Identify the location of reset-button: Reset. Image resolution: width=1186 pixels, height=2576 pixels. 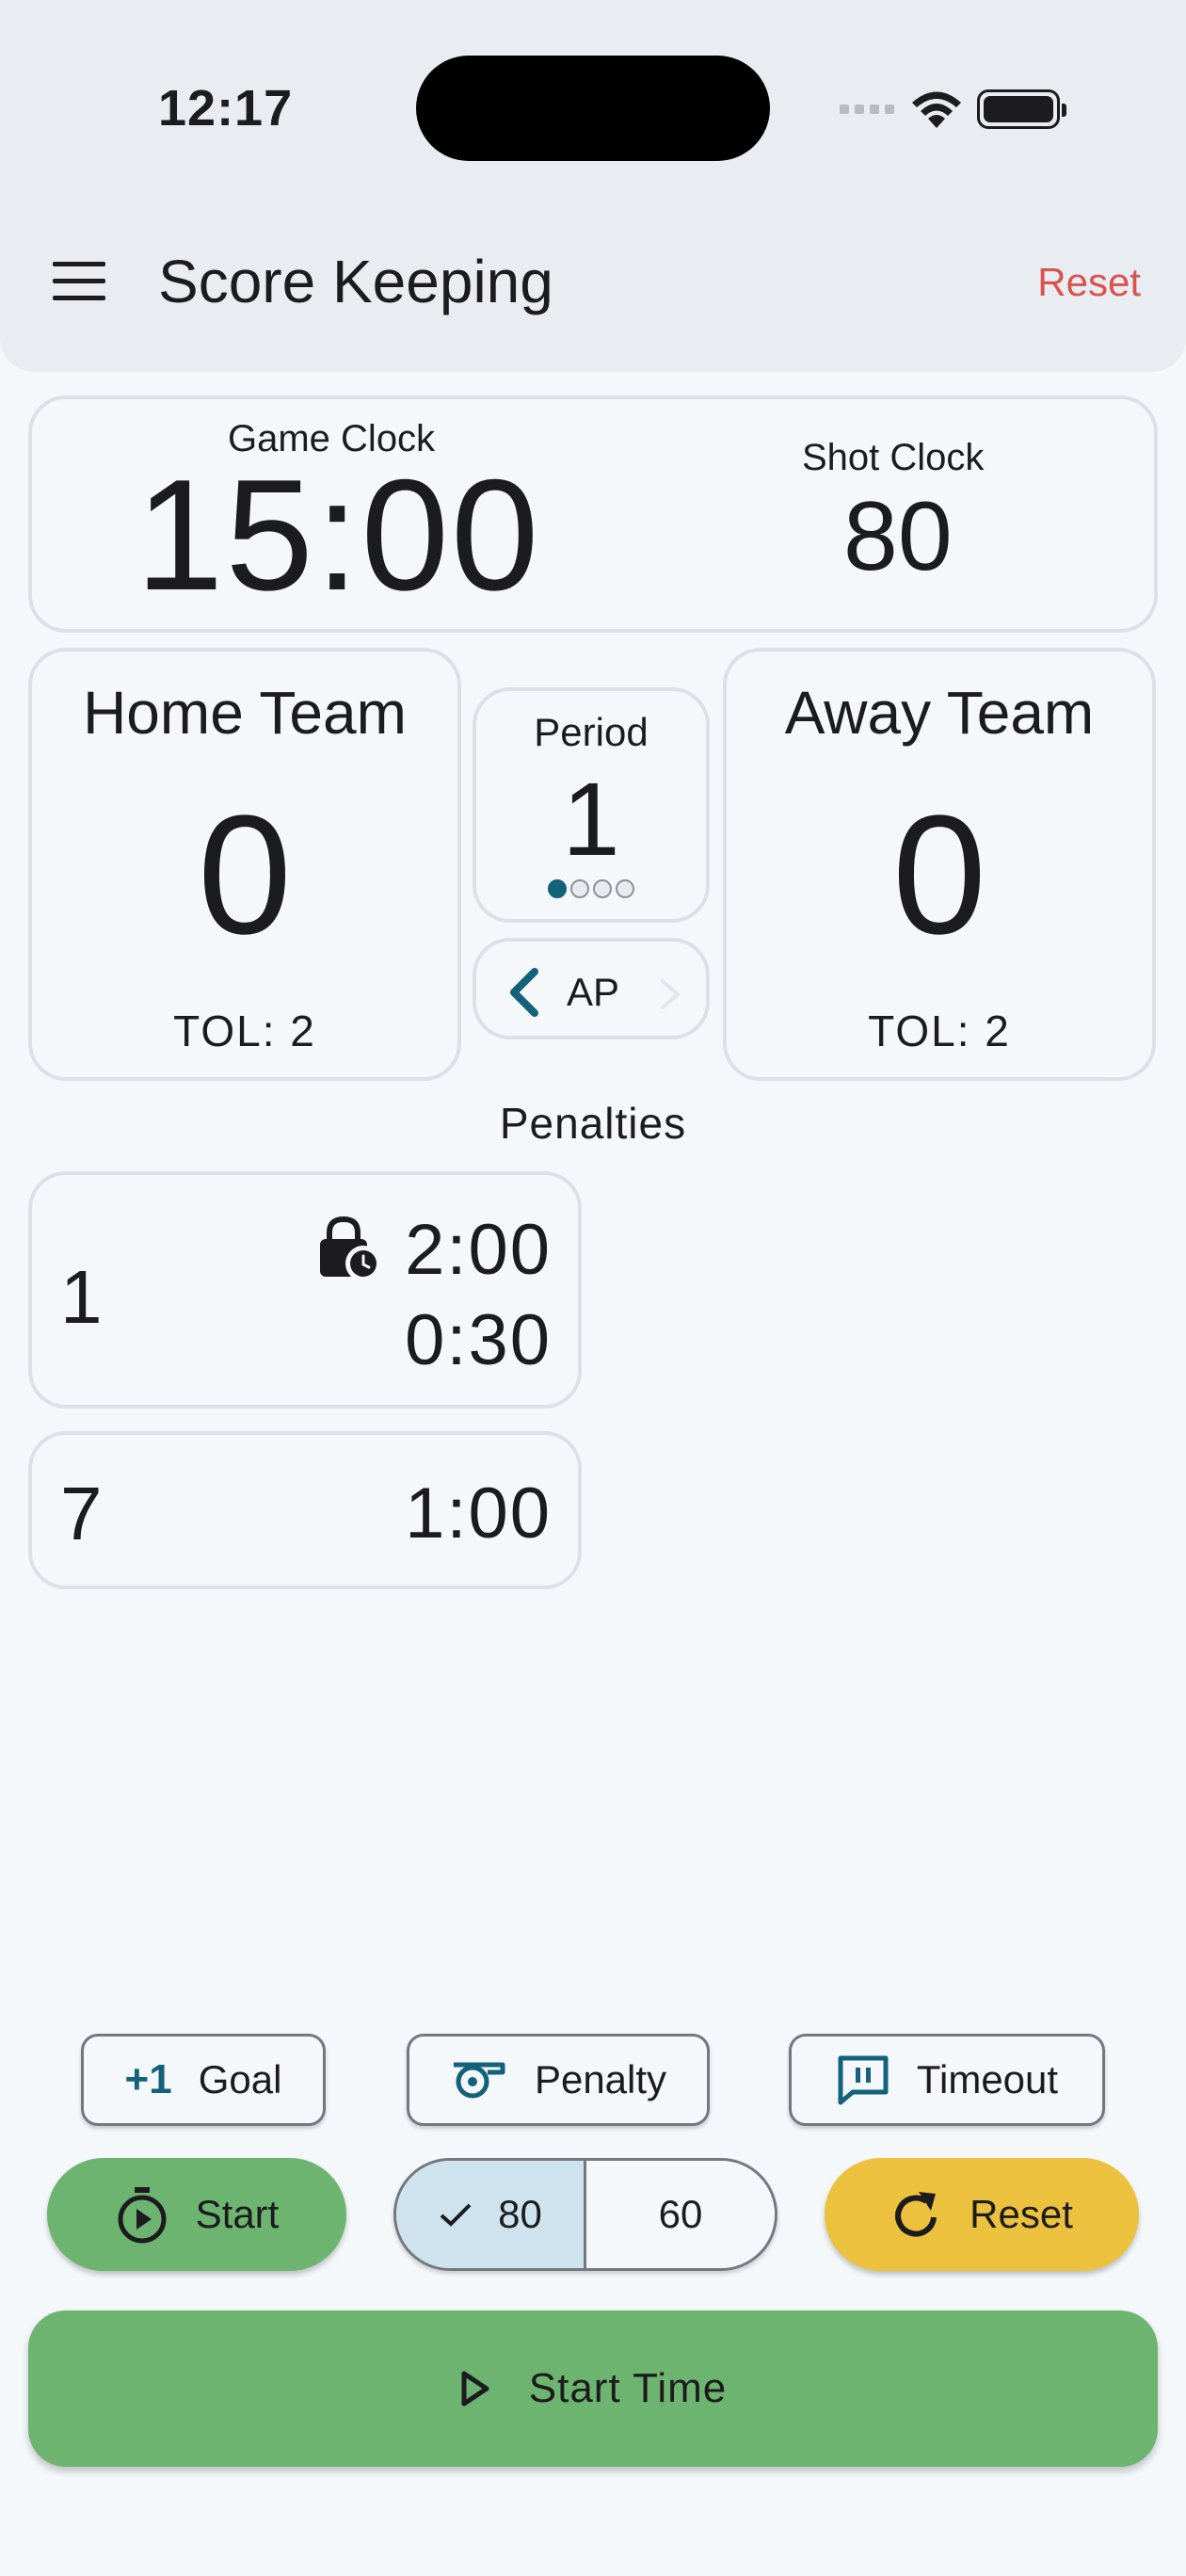
(982, 2214).